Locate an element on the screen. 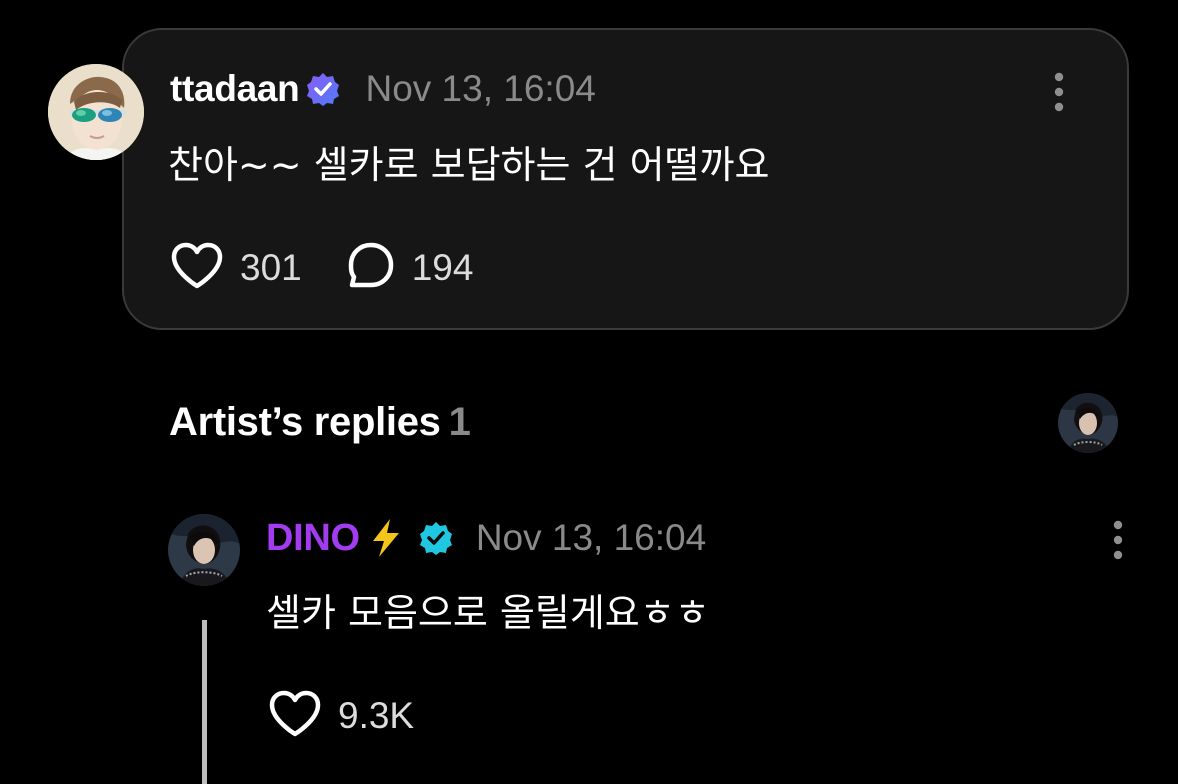 The height and width of the screenshot is (784, 1178). reply-more-icon is located at coordinates (1118, 540).